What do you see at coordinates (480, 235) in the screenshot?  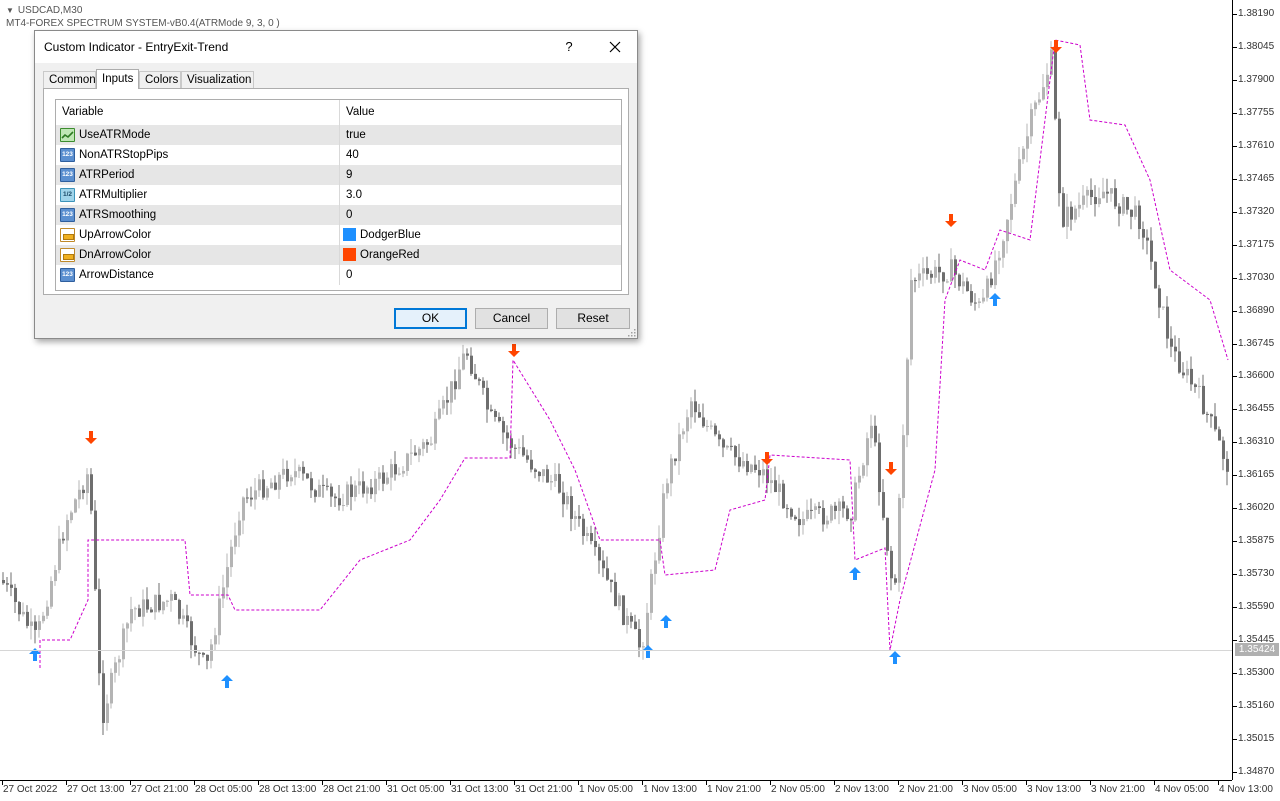 I see `param-value-cell: DodgerBlue` at bounding box center [480, 235].